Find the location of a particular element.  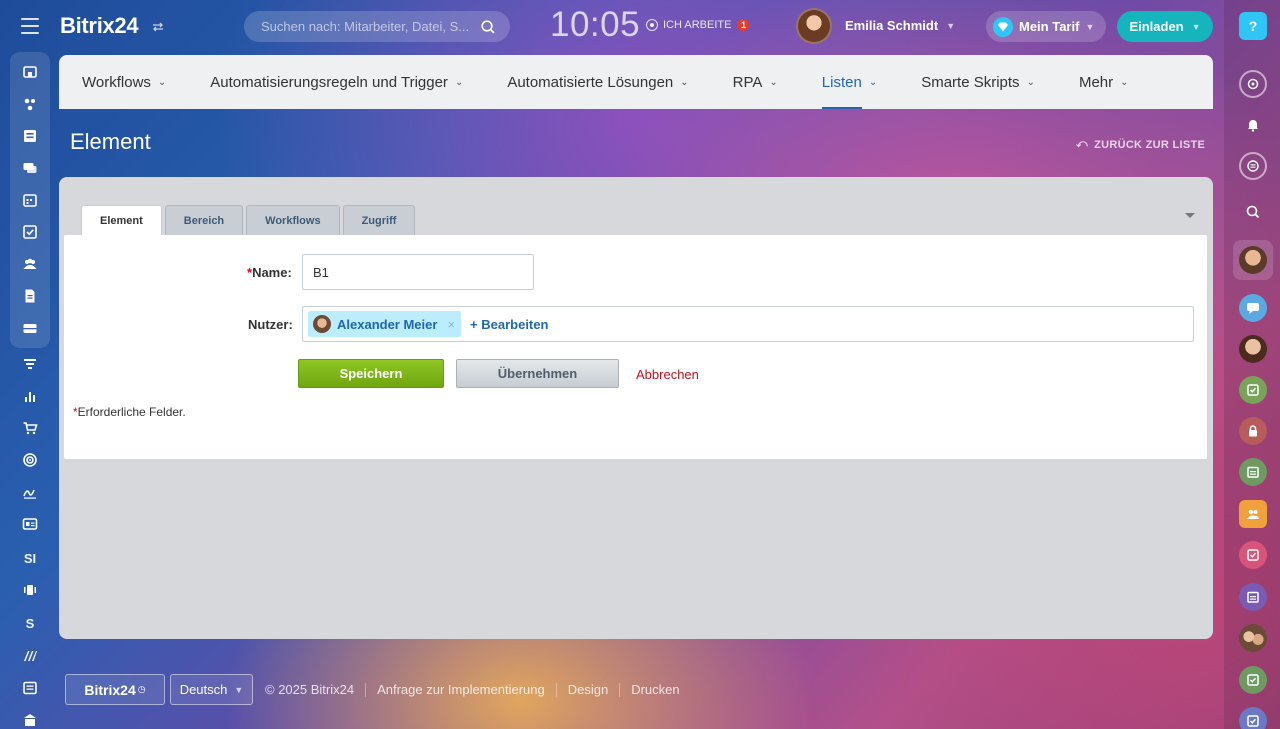

left-sidebar: SI S is located at coordinates (30, 364).